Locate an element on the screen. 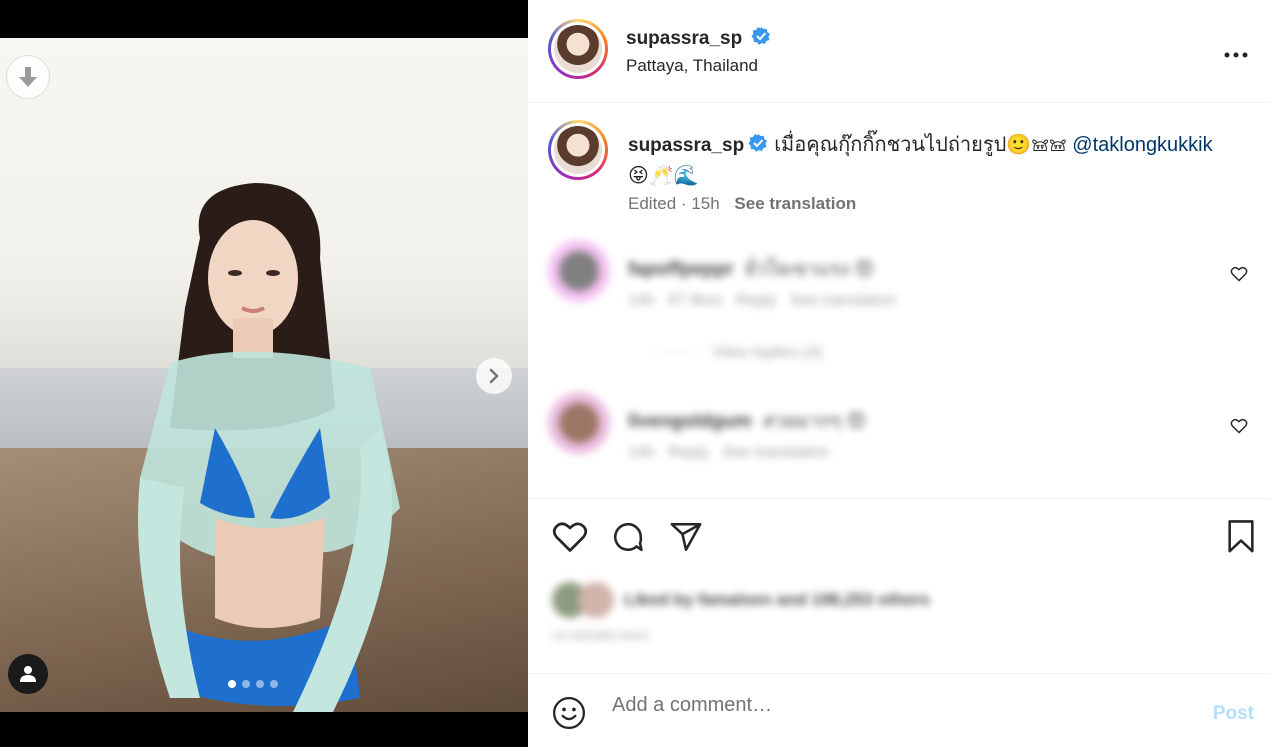  tagged-users-button is located at coordinates (28, 674).